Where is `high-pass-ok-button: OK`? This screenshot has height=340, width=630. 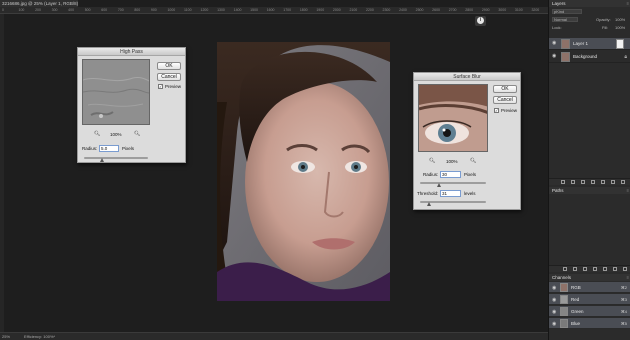 high-pass-ok-button: OK is located at coordinates (169, 66).